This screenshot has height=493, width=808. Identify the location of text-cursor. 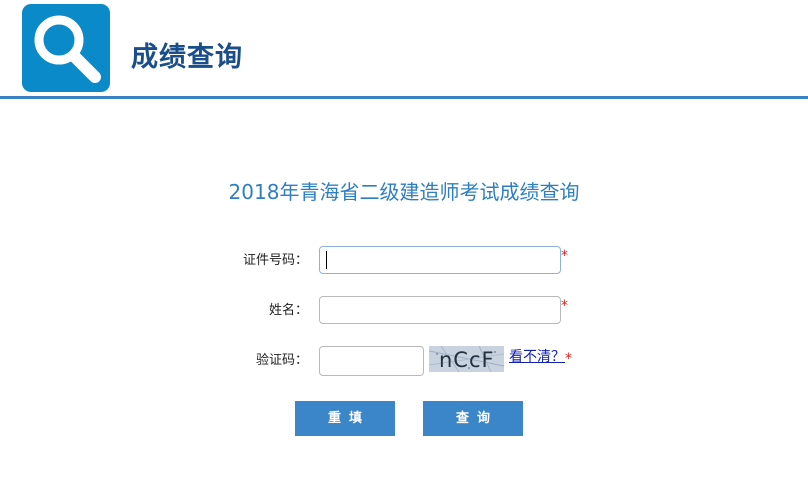
(326, 260).